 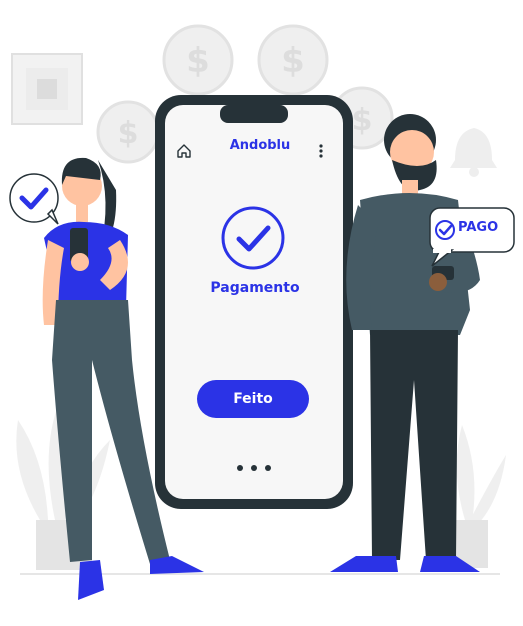 What do you see at coordinates (478, 227) in the screenshot?
I see `paid-badge-label: PAGO` at bounding box center [478, 227].